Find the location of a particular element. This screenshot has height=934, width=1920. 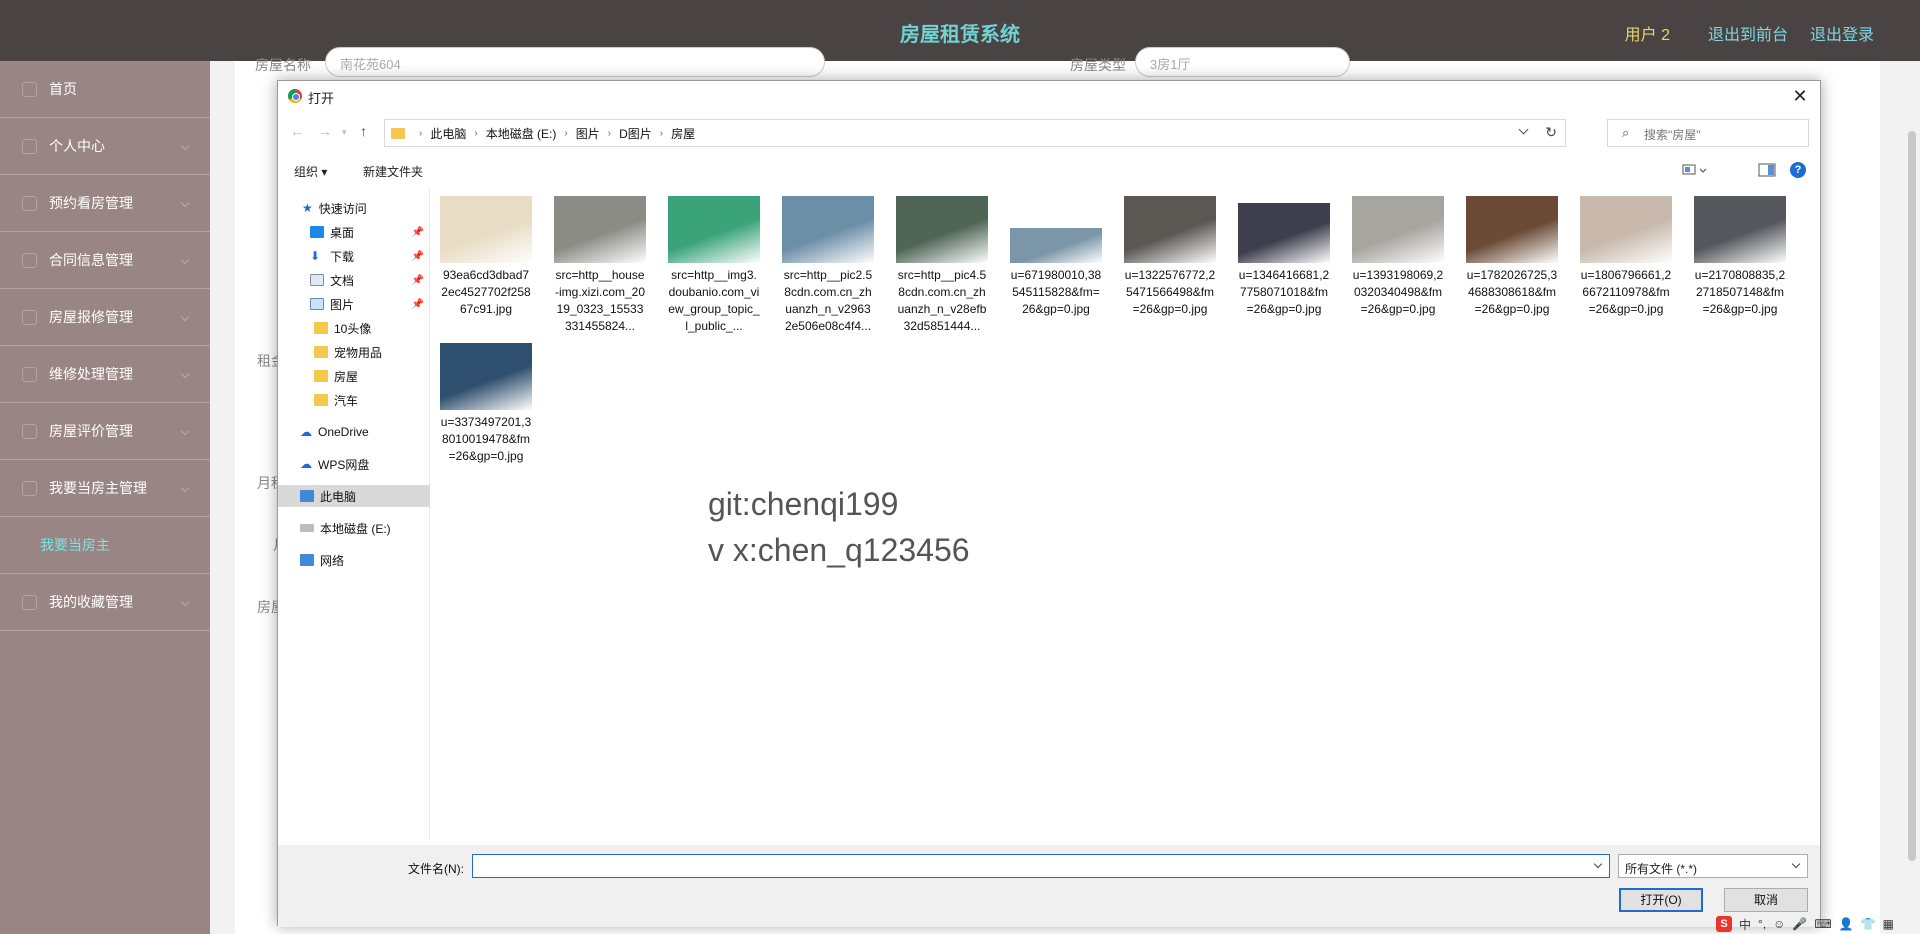

nav-folder-pets: 宠物用品 is located at coordinates (354, 352).